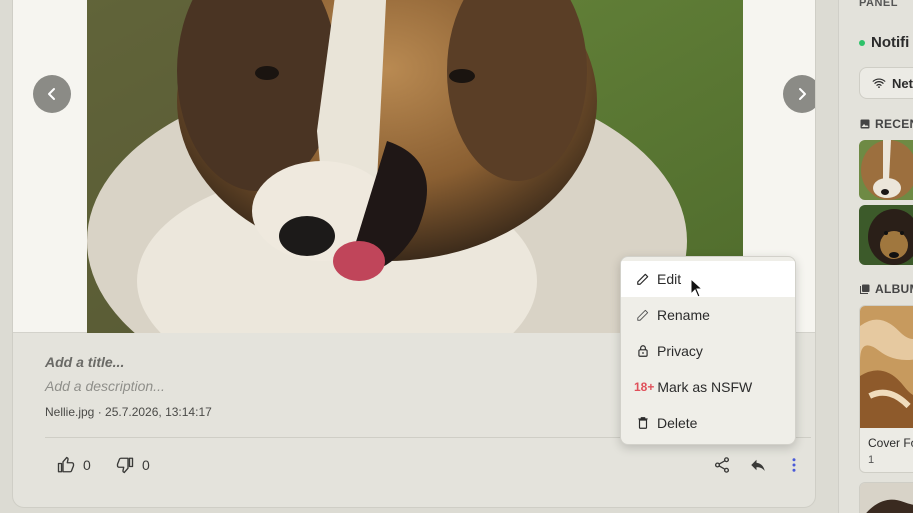 The image size is (913, 513). What do you see at coordinates (865, 289) in the screenshot?
I see `album-icon` at bounding box center [865, 289].